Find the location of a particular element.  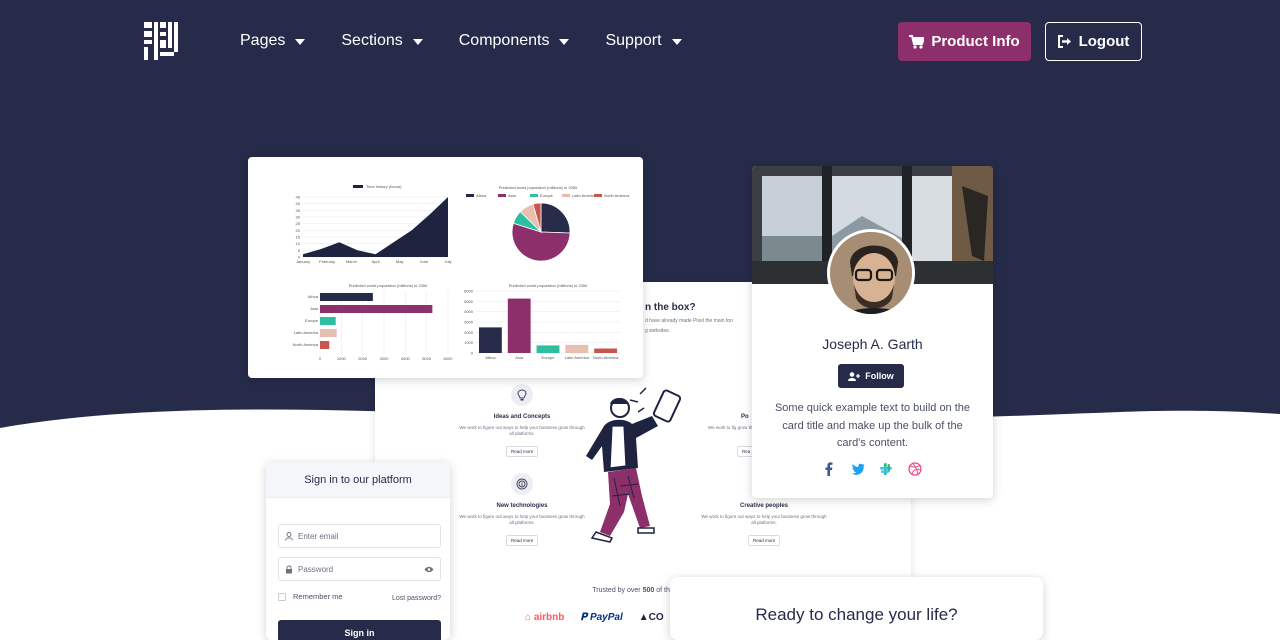

product-info-label: Product Info is located at coordinates (975, 41).